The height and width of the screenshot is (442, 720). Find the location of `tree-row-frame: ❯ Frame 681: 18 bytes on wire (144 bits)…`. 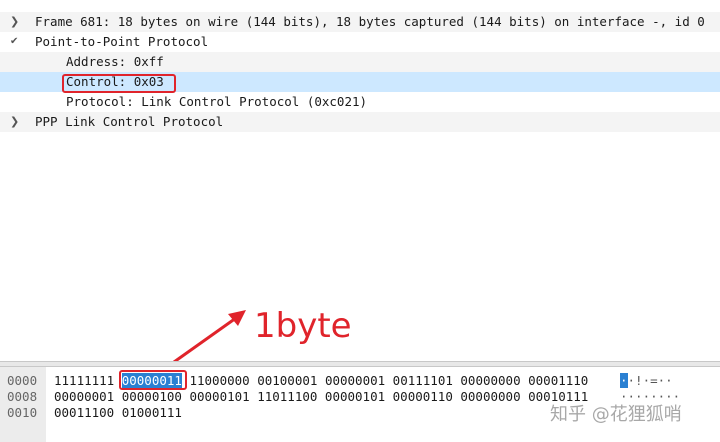

tree-row-frame: ❯ Frame 681: 18 bytes on wire (144 bits)… is located at coordinates (360, 22).